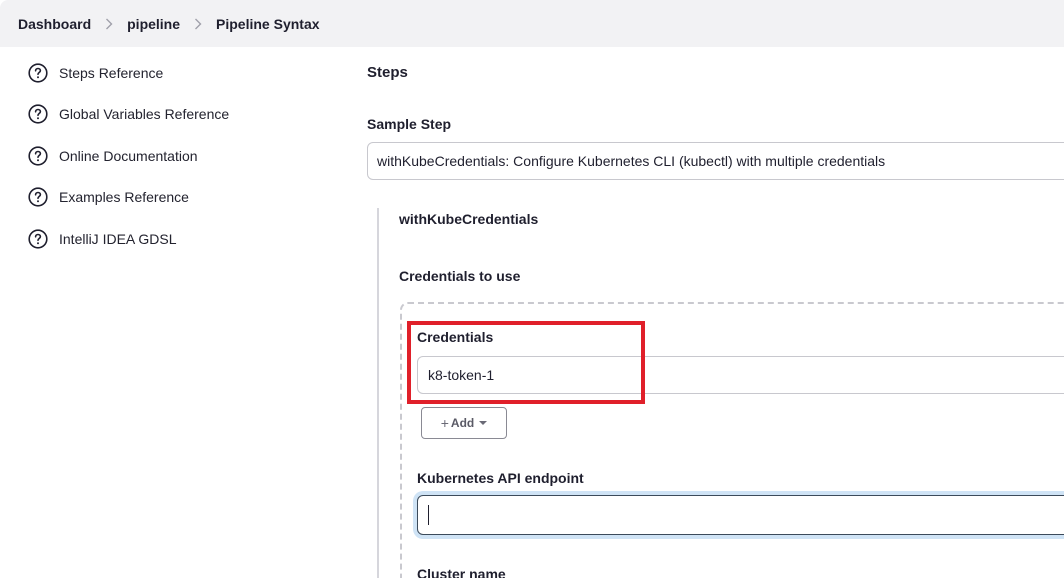 This screenshot has width=1064, height=578. I want to click on sidebar-item-label: Global Variables Reference, so click(144, 114).